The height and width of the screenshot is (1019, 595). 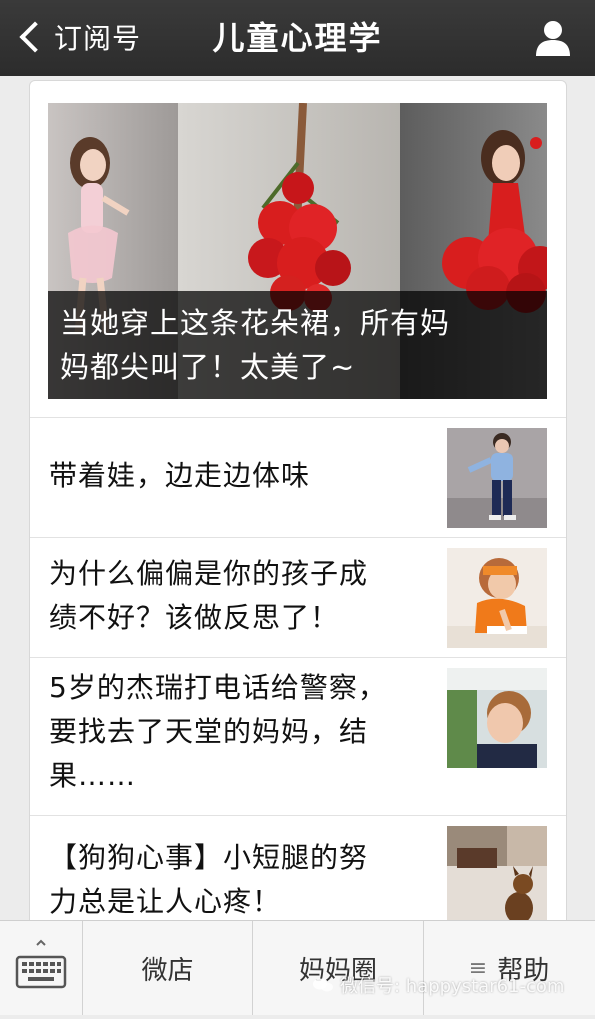 I want to click on article-title-line: 力总是让人心疼！, so click(x=165, y=901).